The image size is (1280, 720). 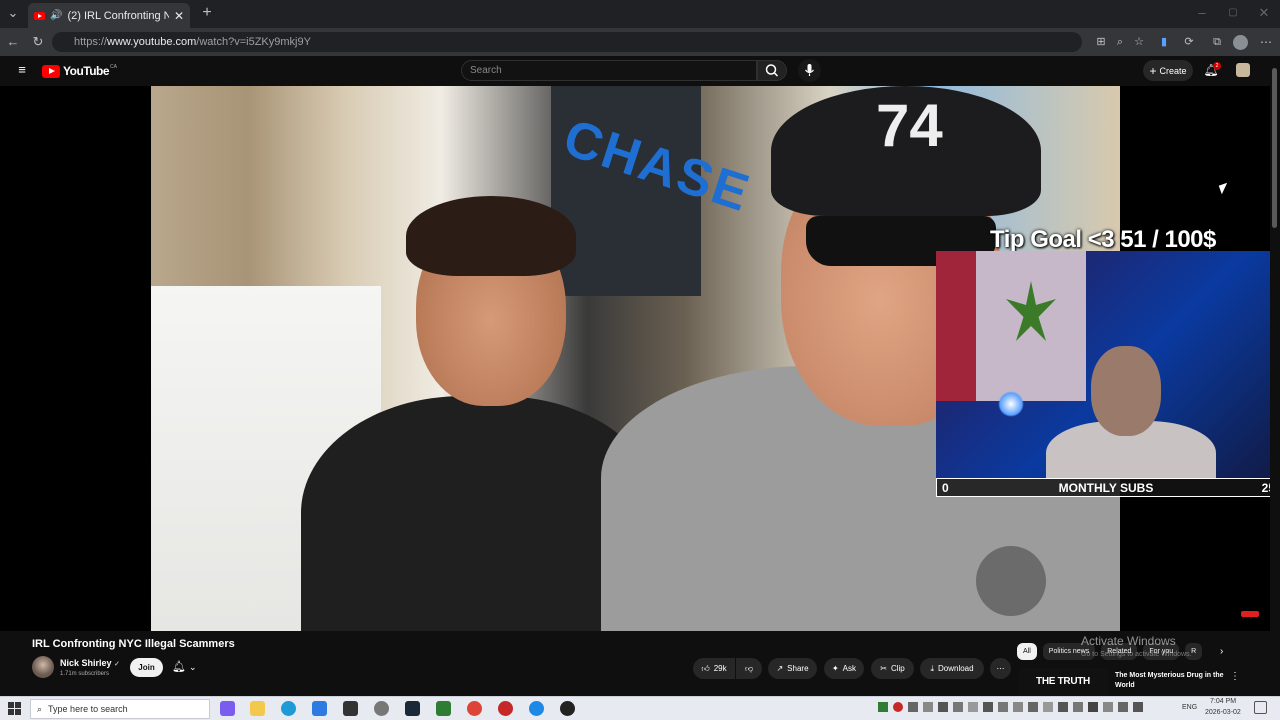 What do you see at coordinates (90, 663) in the screenshot?
I see `channel-name: Nick Shirley ✓` at bounding box center [90, 663].